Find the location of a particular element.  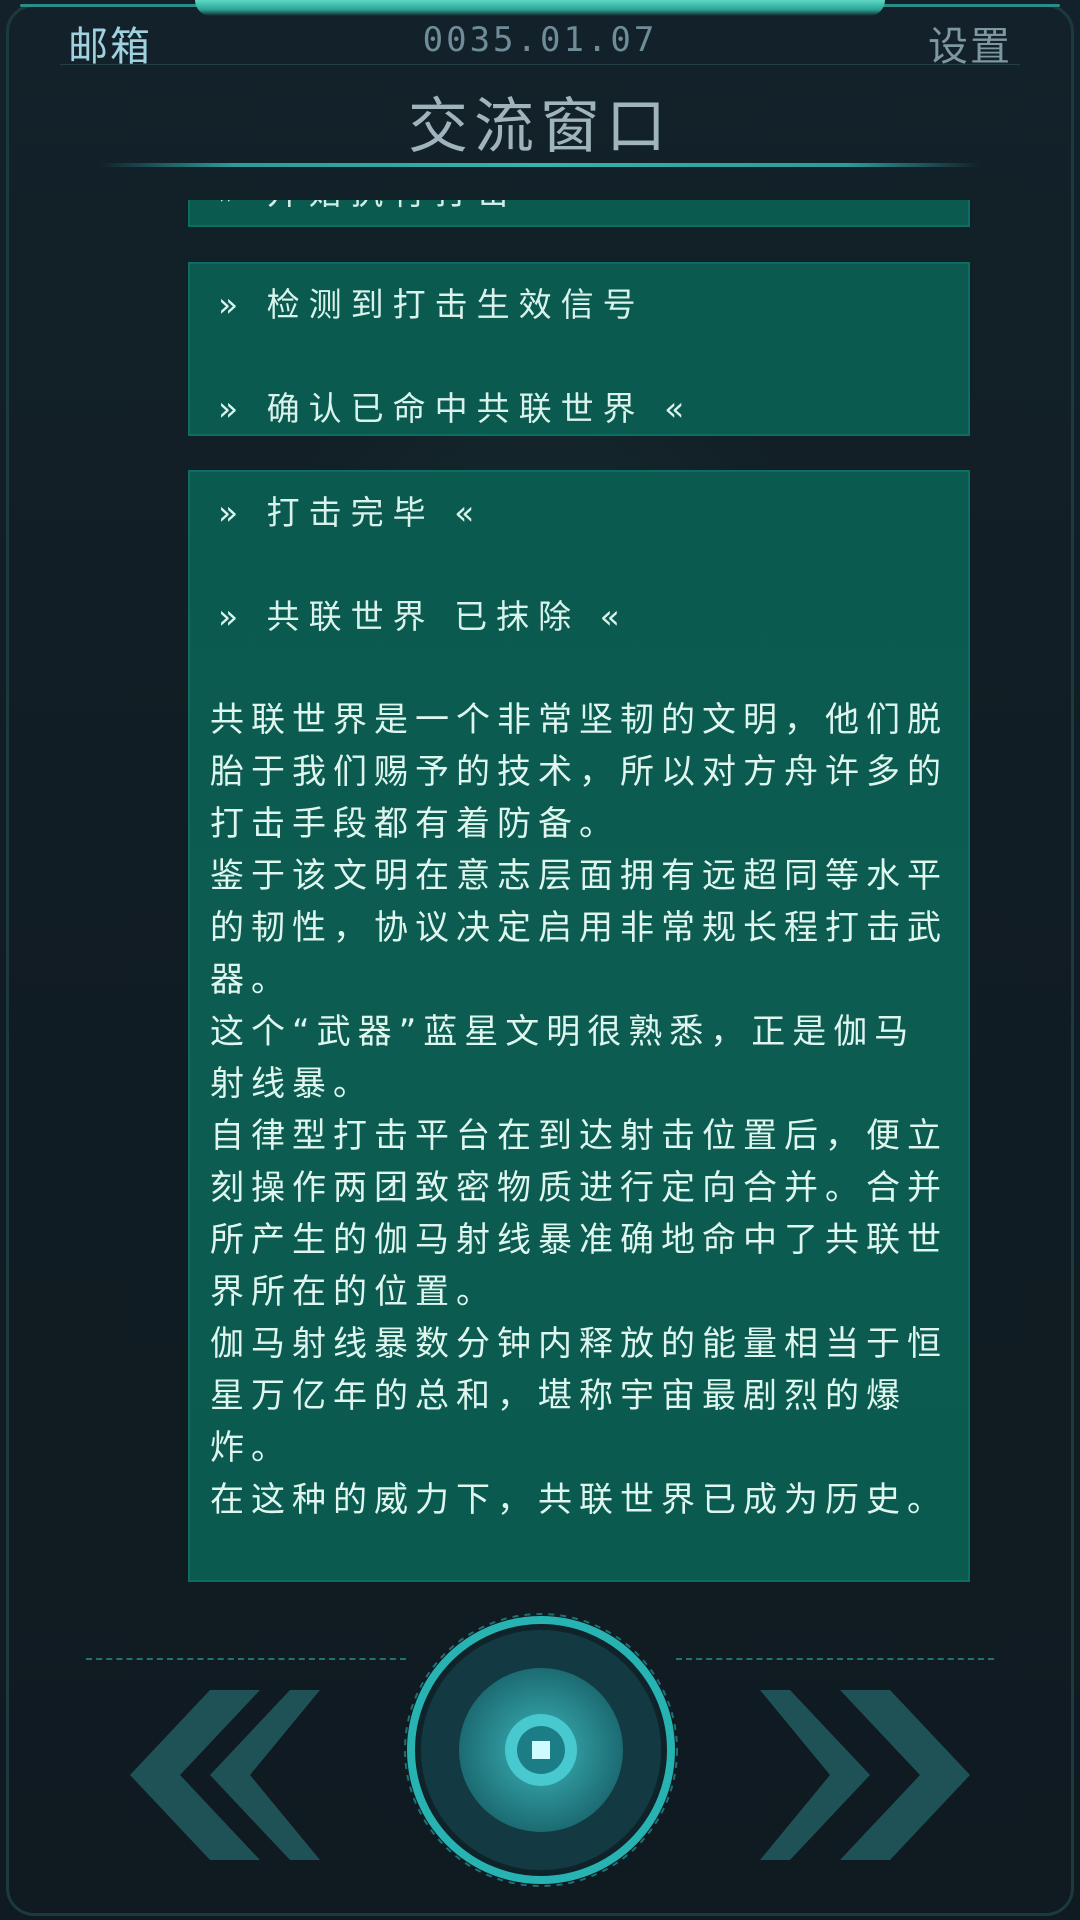

next-button is located at coordinates (870, 1775).